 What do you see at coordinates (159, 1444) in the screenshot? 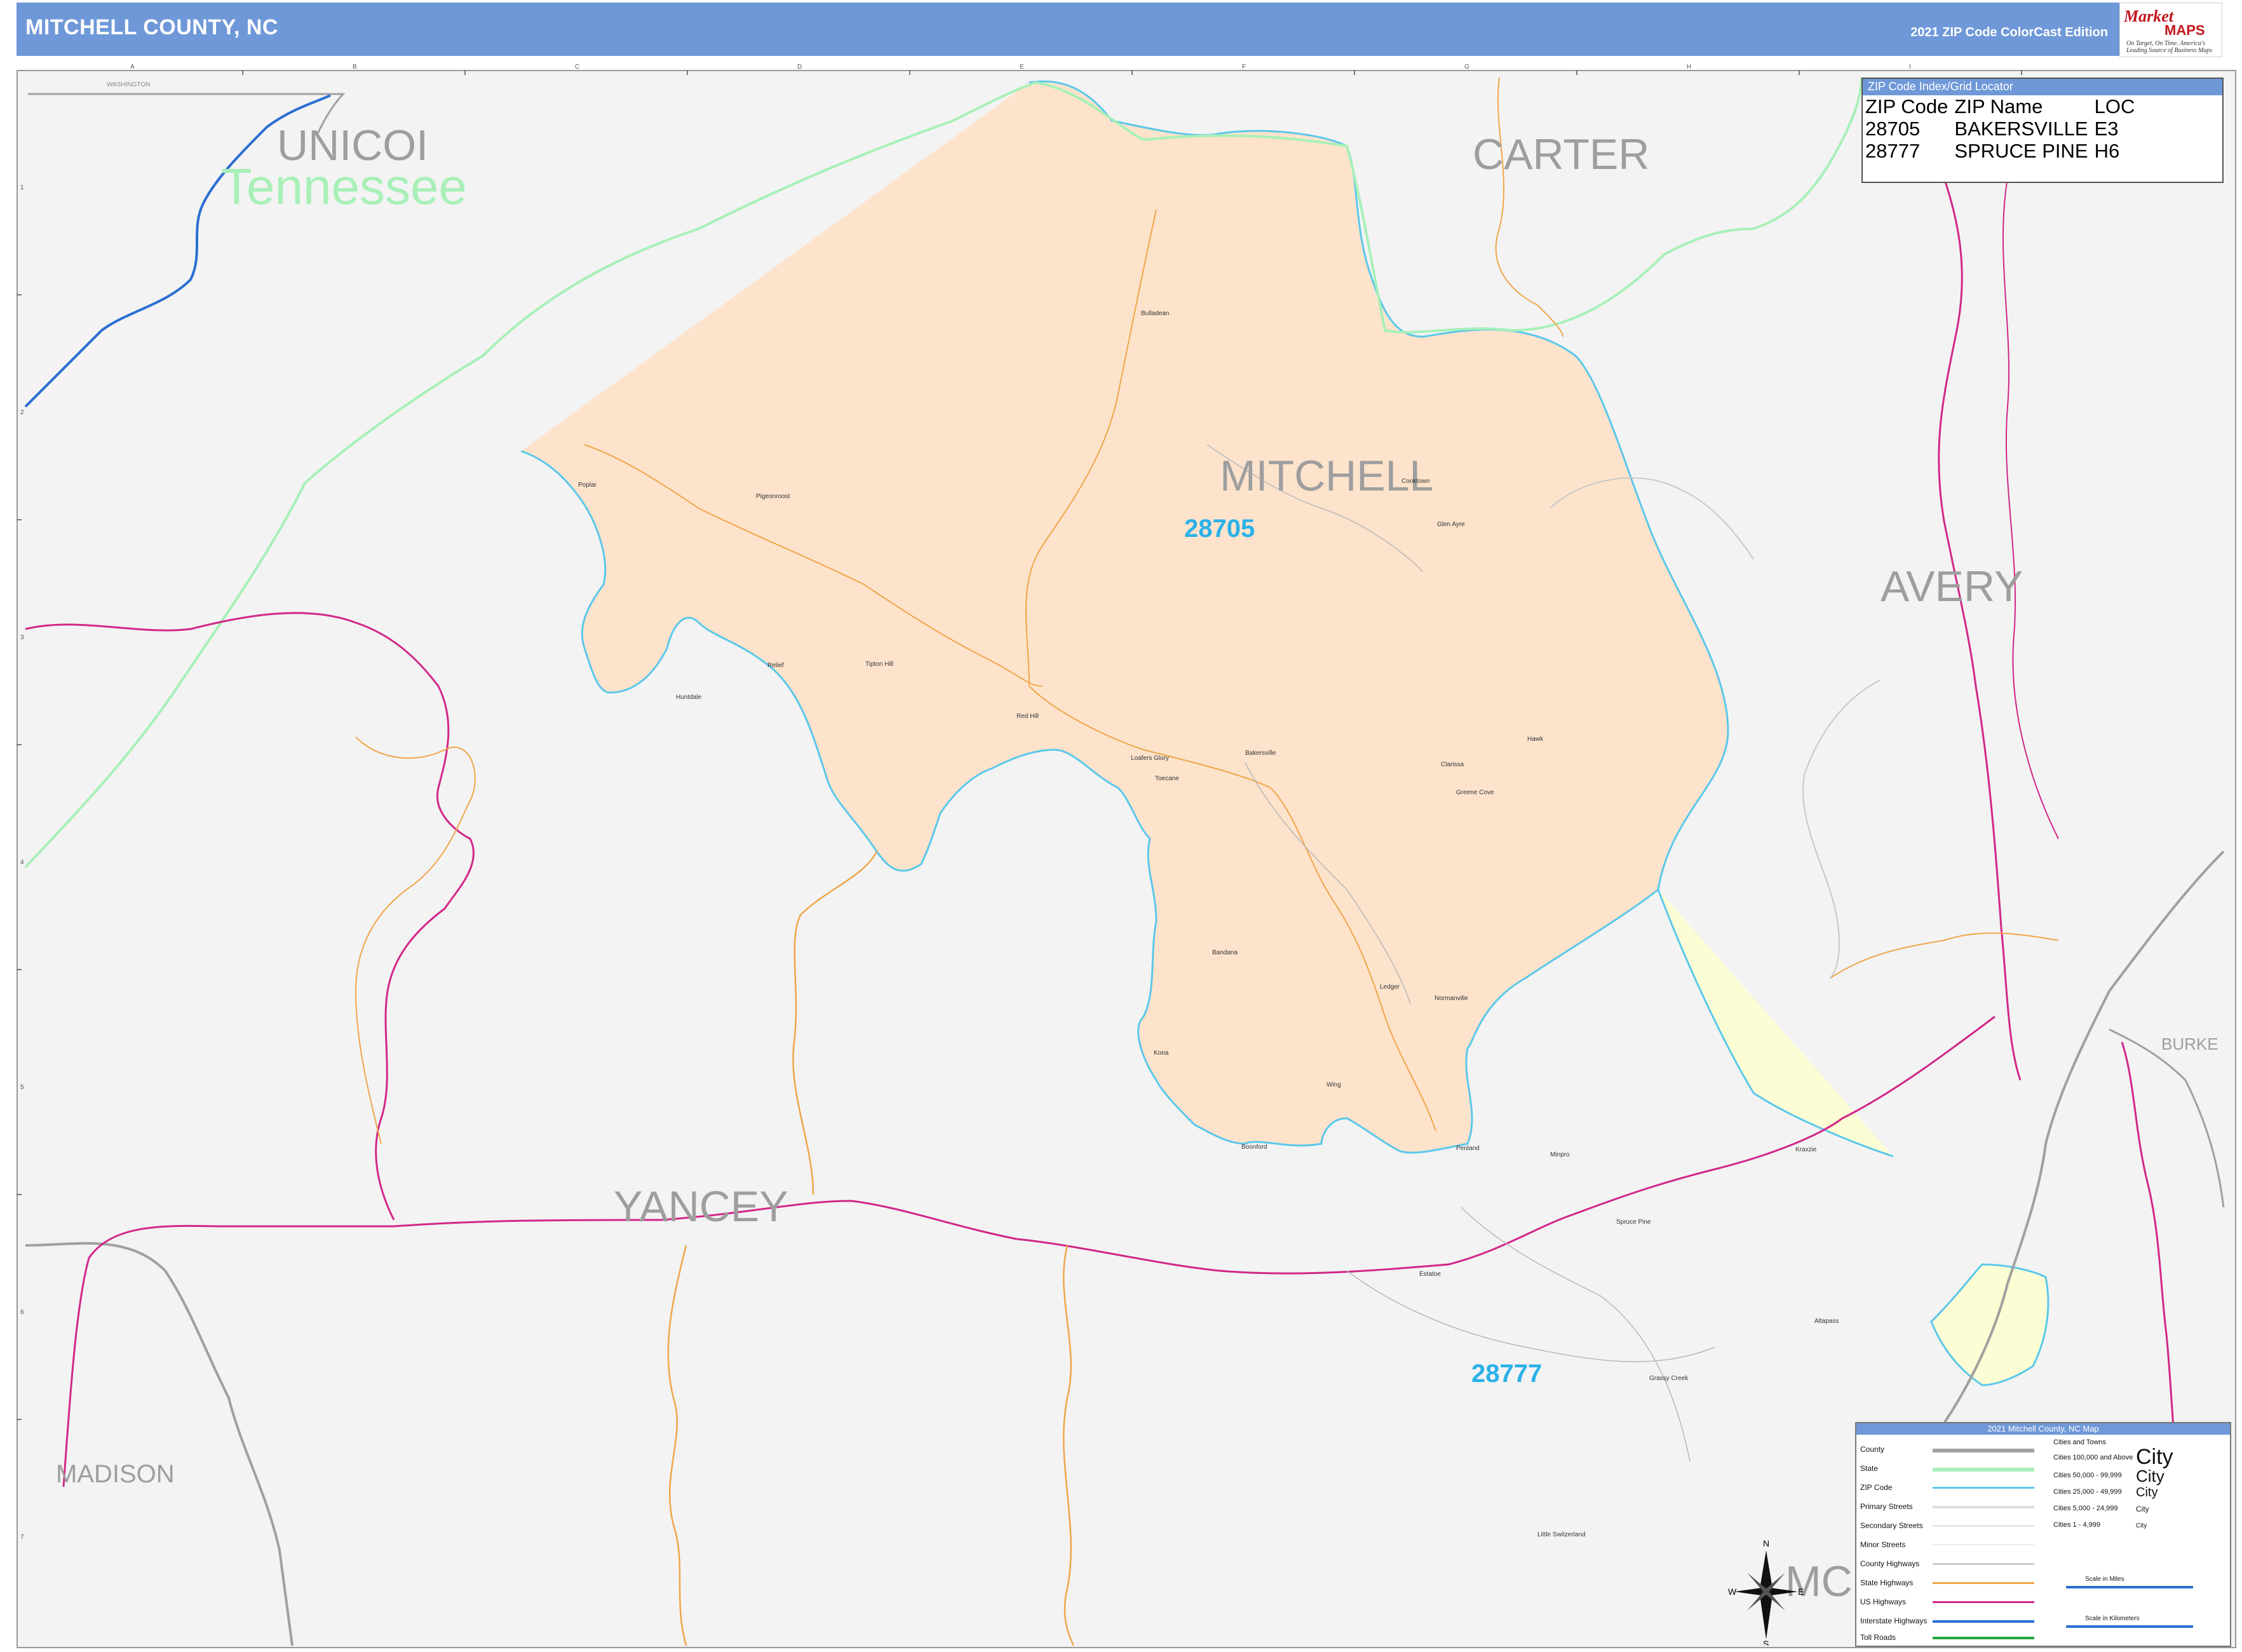
I see `county-line-west` at bounding box center [159, 1444].